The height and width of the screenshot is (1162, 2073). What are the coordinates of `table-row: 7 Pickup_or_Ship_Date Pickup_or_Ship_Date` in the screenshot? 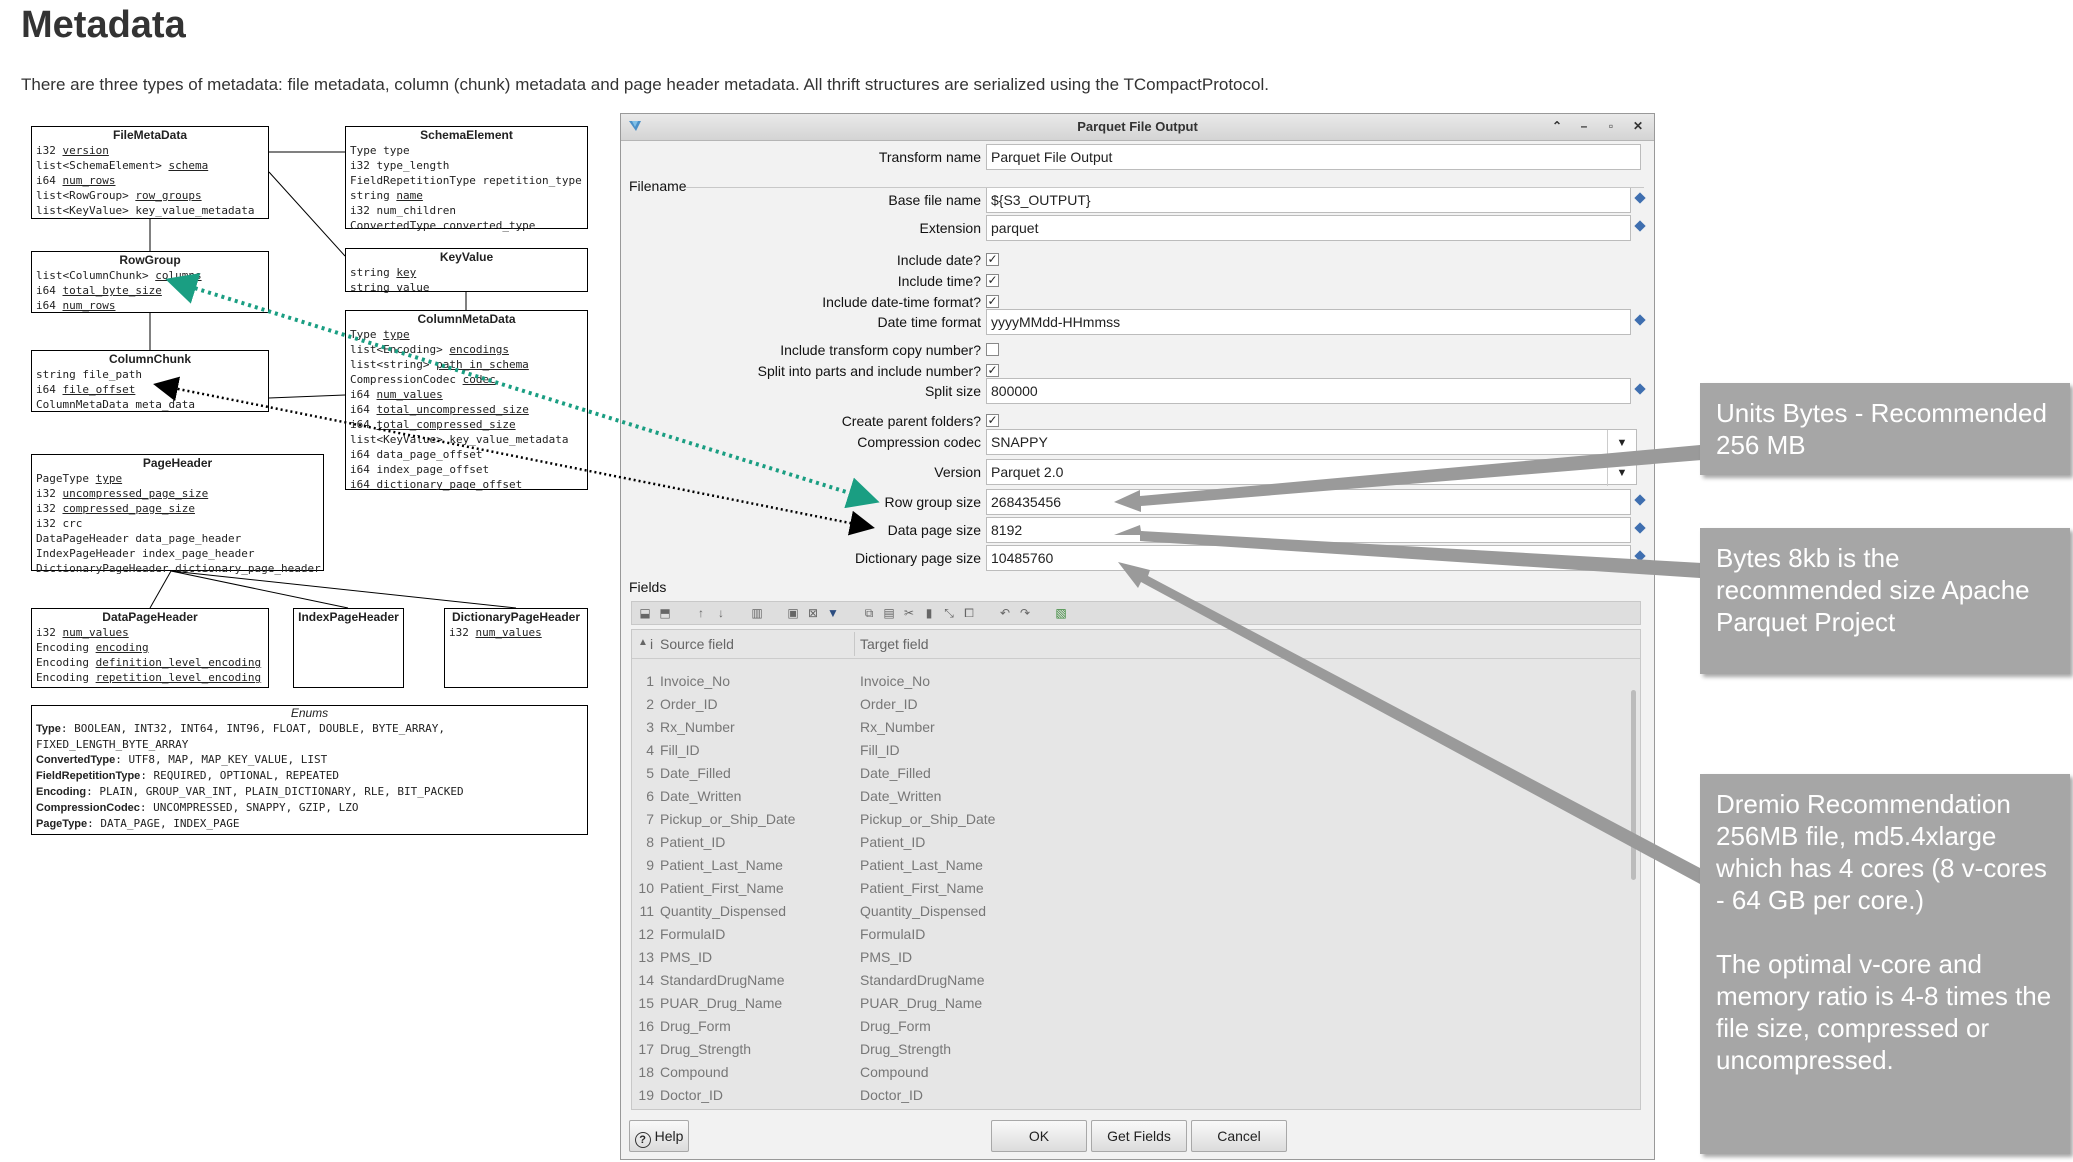 It's located at (1129, 819).